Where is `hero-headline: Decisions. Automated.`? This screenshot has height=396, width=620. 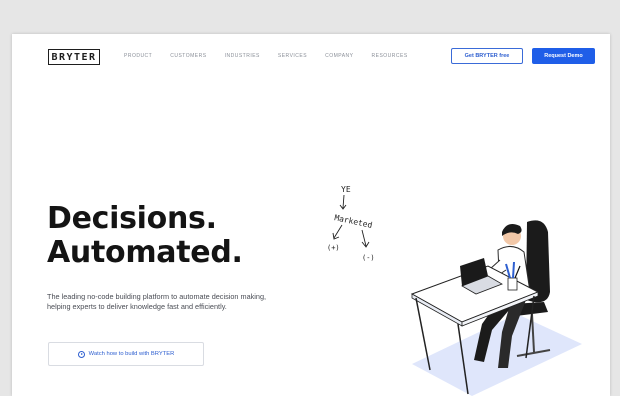 hero-headline: Decisions. Automated. is located at coordinates (145, 236).